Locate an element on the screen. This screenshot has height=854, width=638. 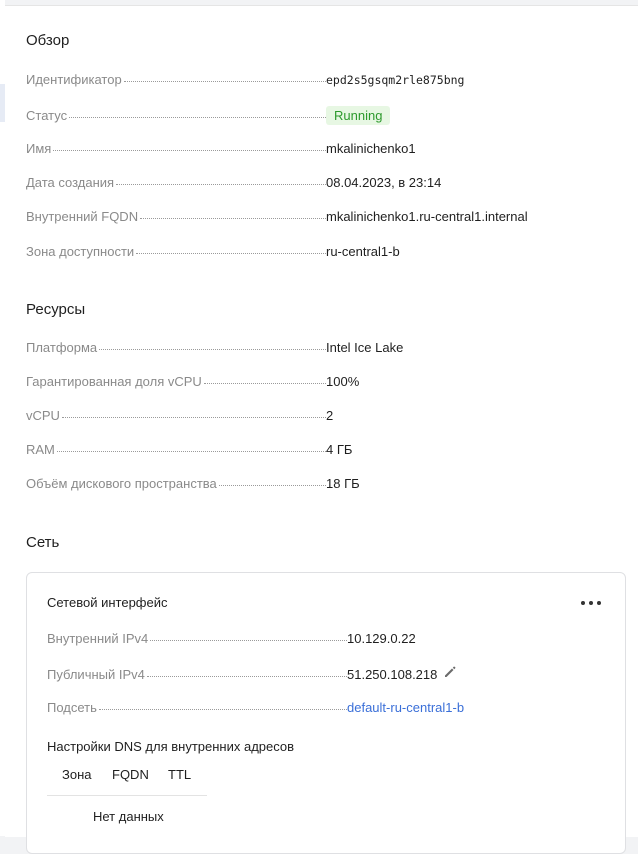
overview-title: Обзор is located at coordinates (48, 40).